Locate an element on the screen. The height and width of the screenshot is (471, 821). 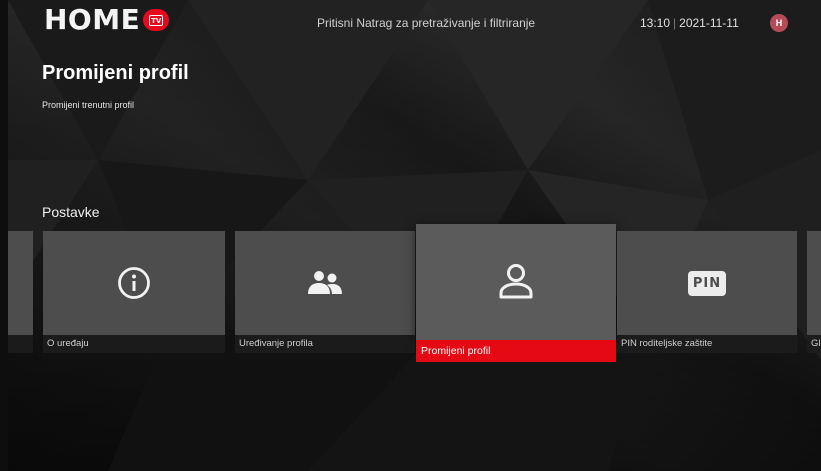
people-icon is located at coordinates (325, 282).